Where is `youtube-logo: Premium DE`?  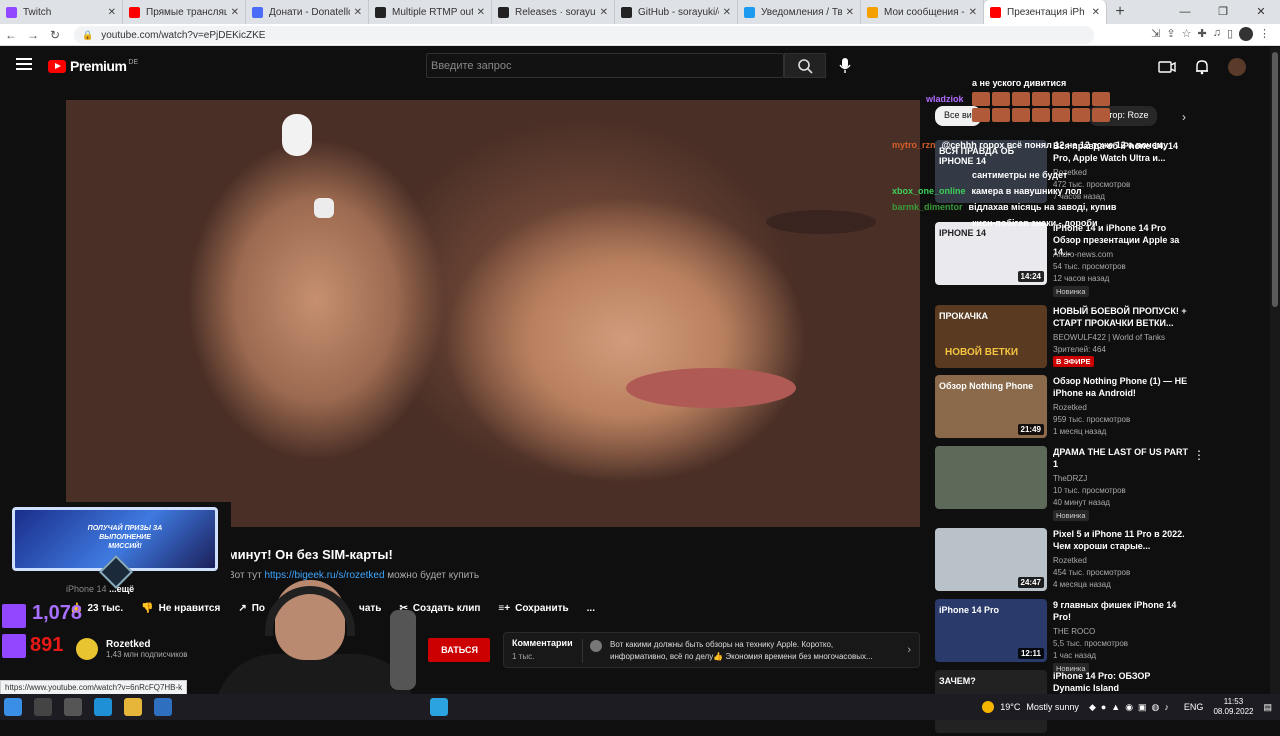
youtube-logo: Premium DE is located at coordinates (93, 66).